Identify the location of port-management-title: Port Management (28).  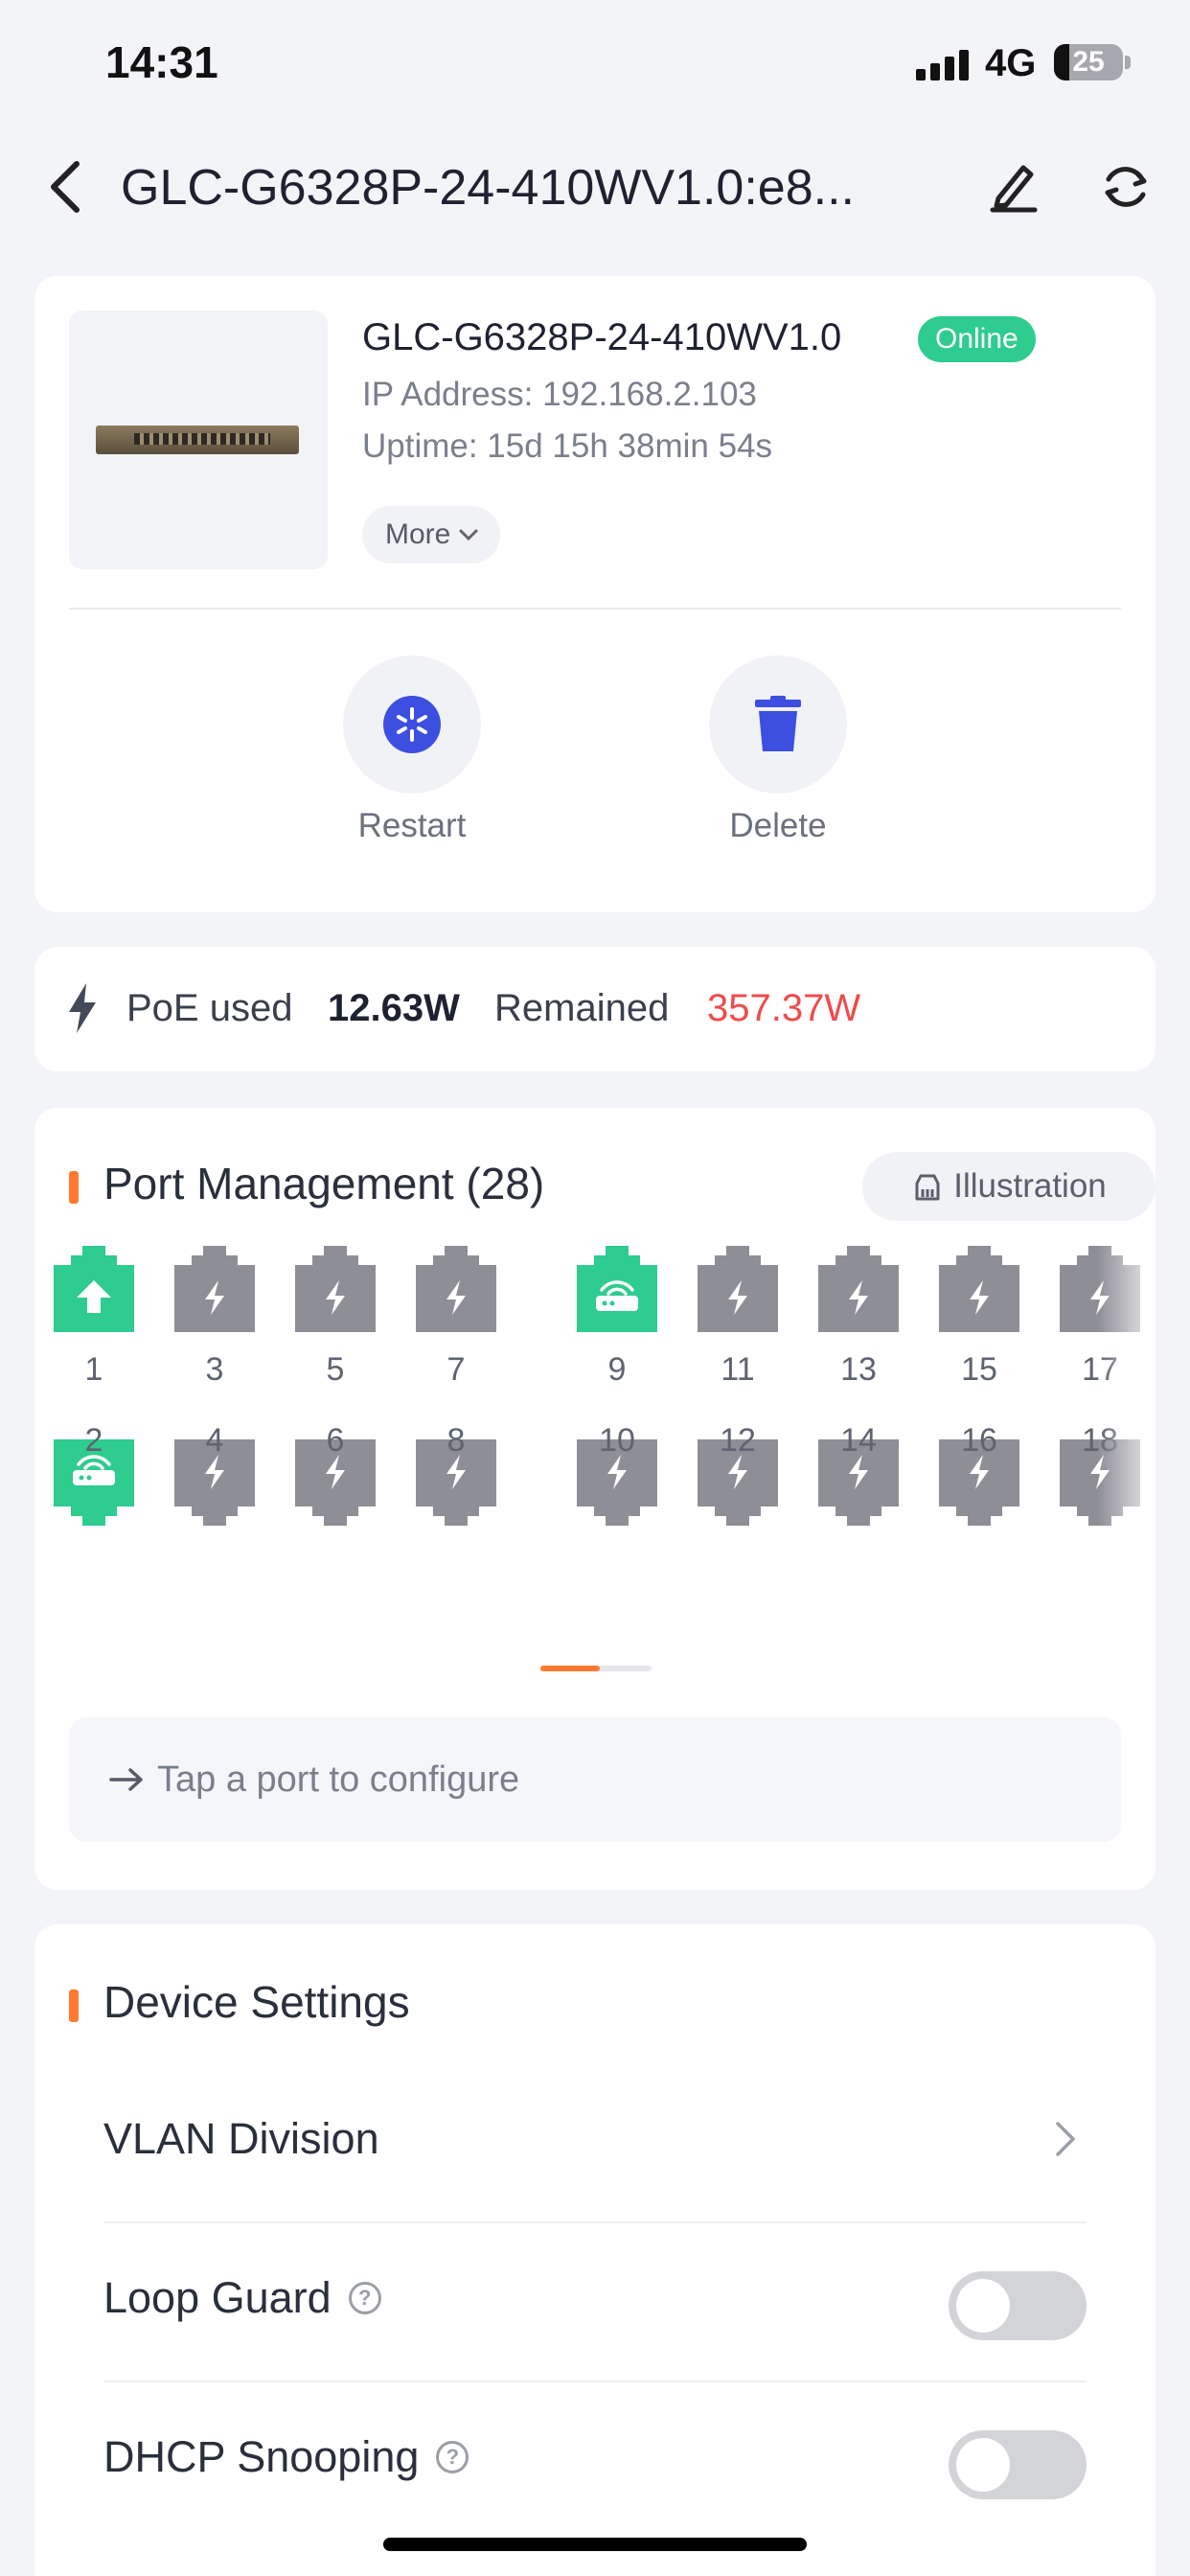
(324, 1183).